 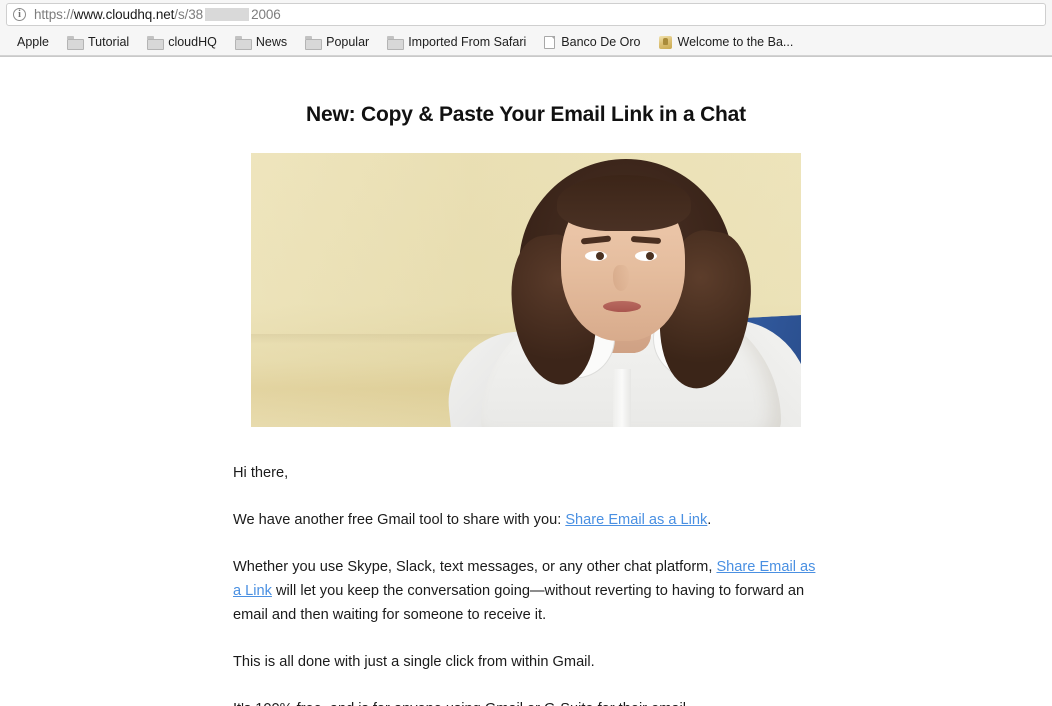 I want to click on bookmark-imported-from-safari: Imported From Safari, so click(x=456, y=42).